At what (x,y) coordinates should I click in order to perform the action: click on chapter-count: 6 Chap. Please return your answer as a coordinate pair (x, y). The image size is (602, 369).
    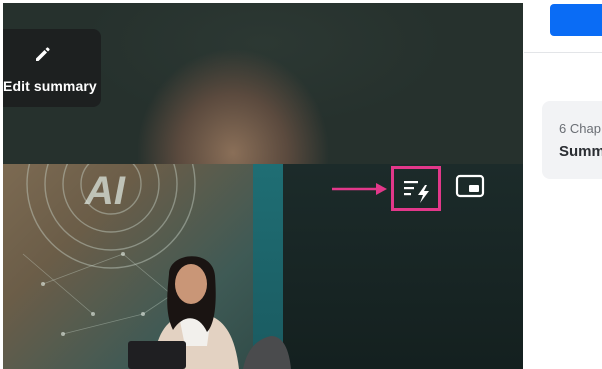
    Looking at the image, I should click on (580, 128).